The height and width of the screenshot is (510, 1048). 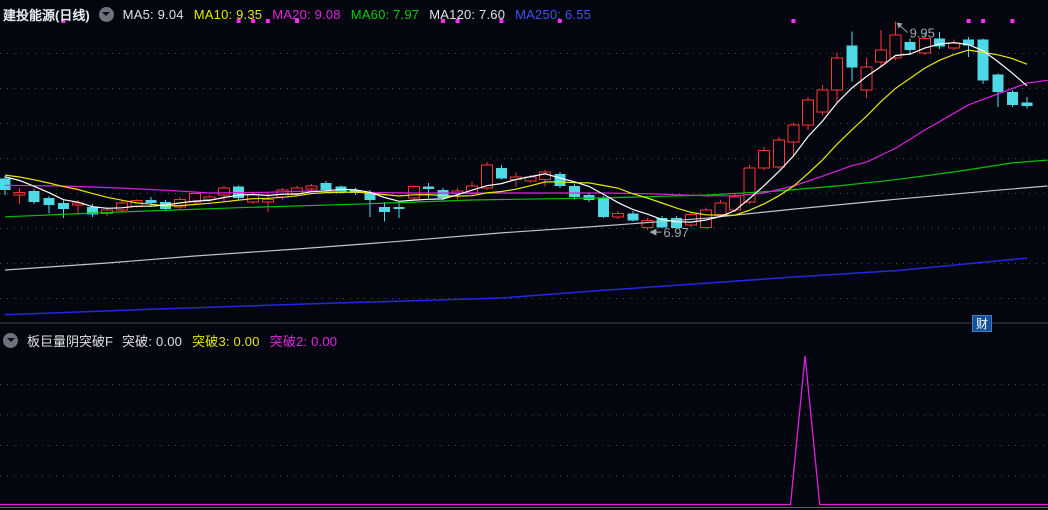 I want to click on ma-legend-MA250: MA250: 6.55, so click(x=553, y=14).